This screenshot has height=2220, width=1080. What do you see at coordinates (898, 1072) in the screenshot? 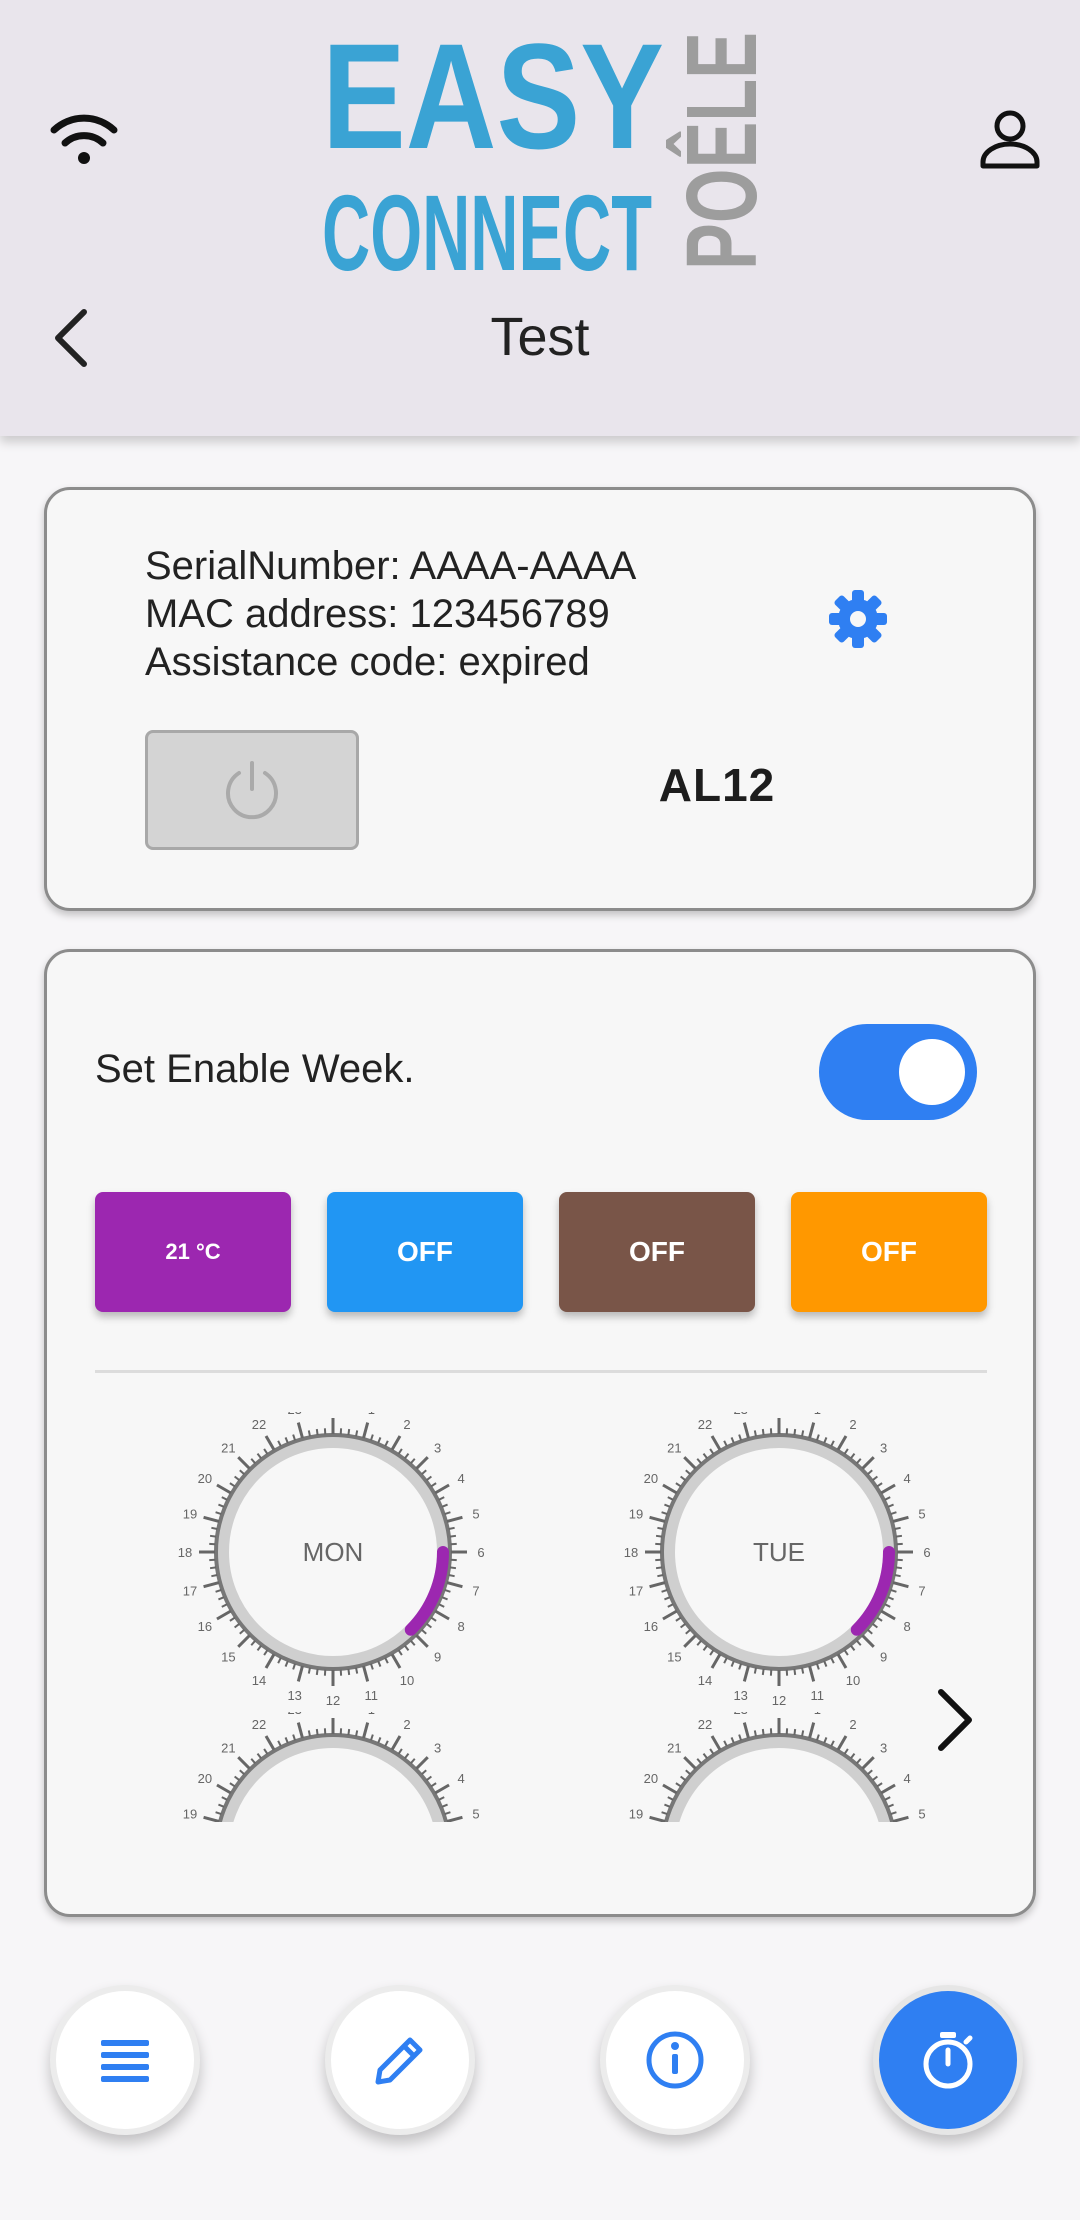
I see `enable-week-toggle` at bounding box center [898, 1072].